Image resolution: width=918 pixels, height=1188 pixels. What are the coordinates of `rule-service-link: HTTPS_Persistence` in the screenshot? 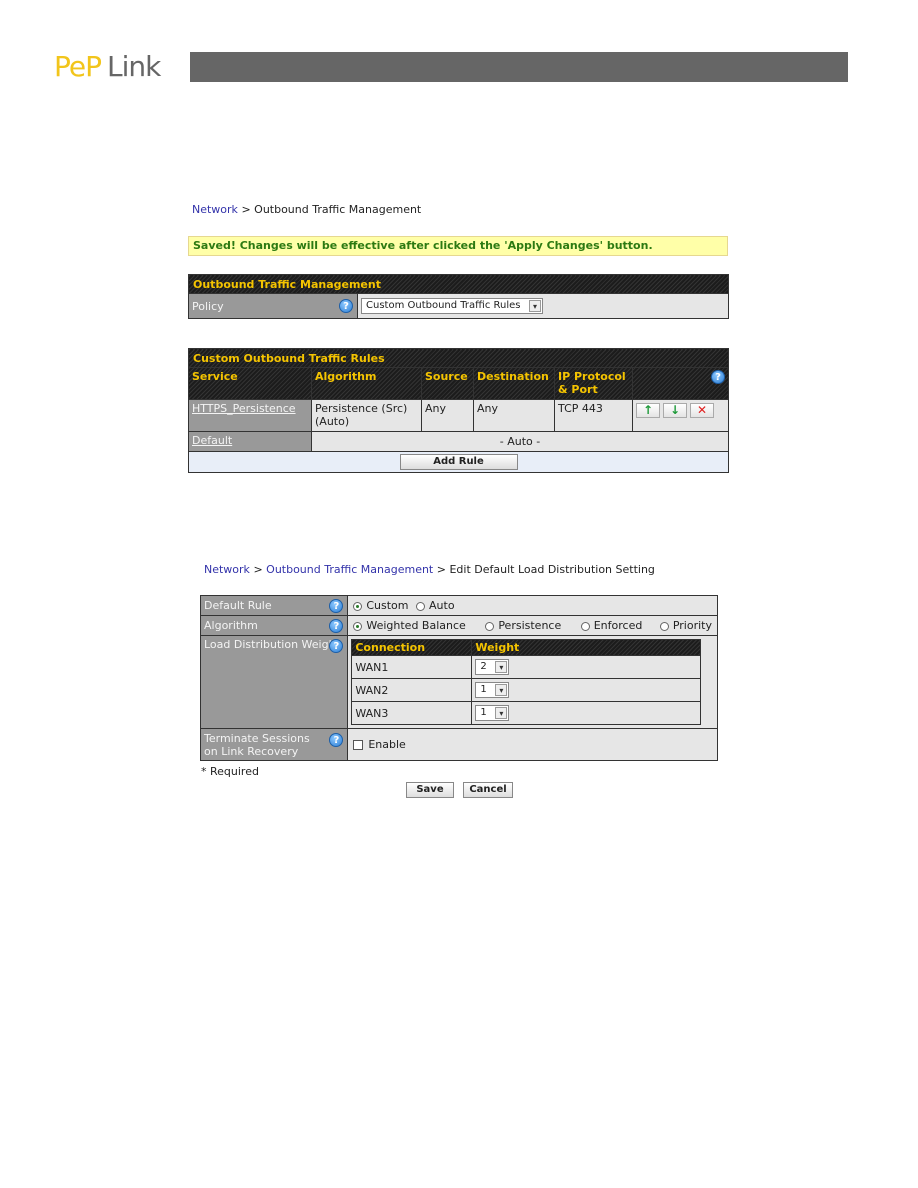 It's located at (244, 408).